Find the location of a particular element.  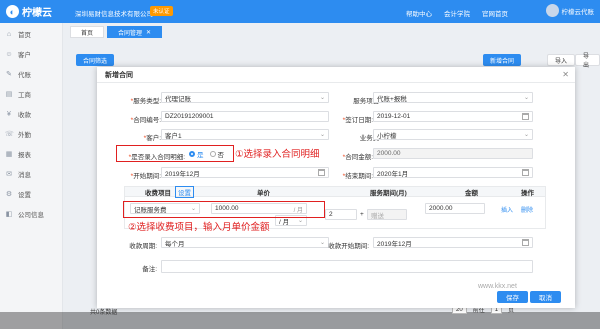

header-amount: 金额 is located at coordinates (471, 193).